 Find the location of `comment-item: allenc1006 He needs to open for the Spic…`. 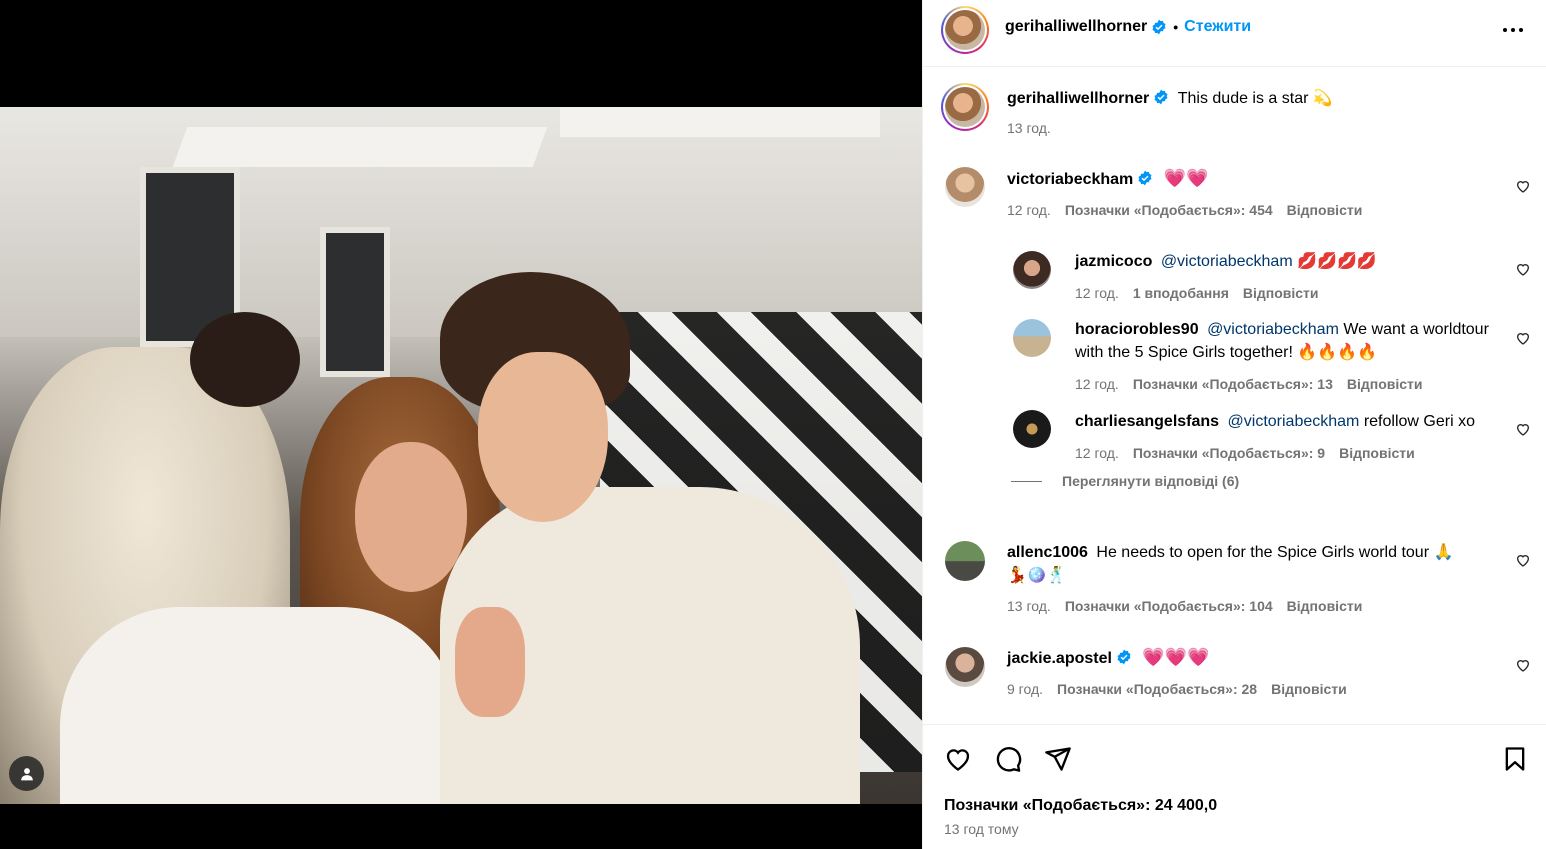

comment-item: allenc1006 He needs to open for the Spic… is located at coordinates (1252, 564).